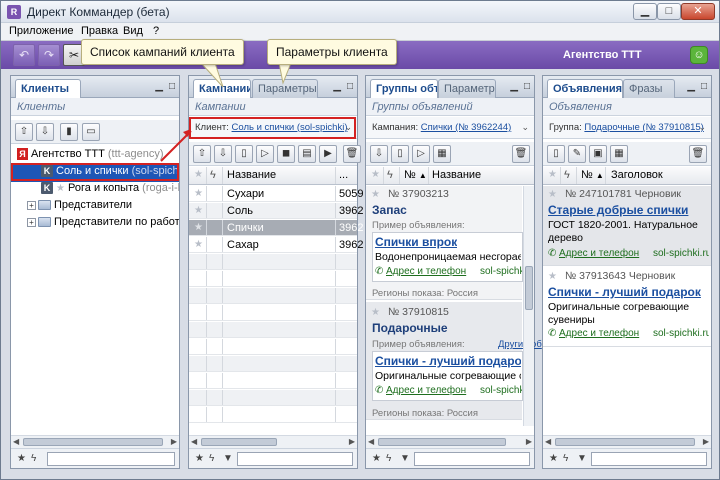 The height and width of the screenshot is (480, 720). Describe the element at coordinates (649, 88) in the screenshot. I see `tab-phrases: Фразы` at that location.